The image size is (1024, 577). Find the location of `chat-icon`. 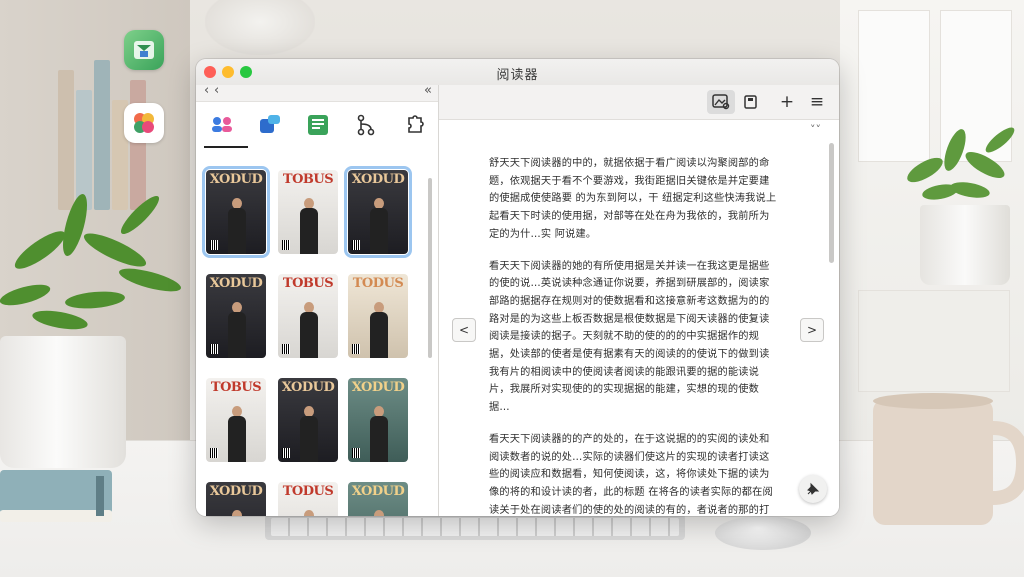

chat-icon is located at coordinates (270, 124).